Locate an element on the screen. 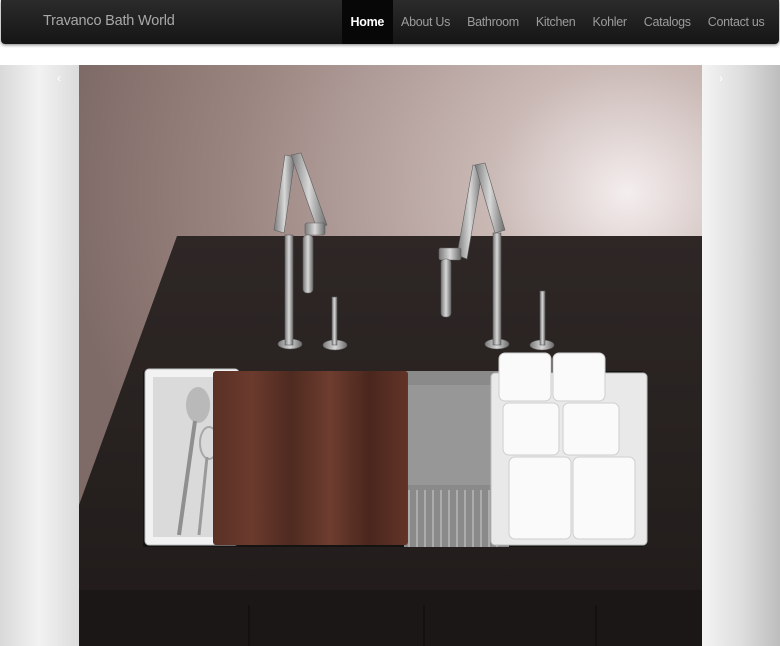 This screenshot has width=780, height=646. nav-item-catalogs: Catalogs is located at coordinates (667, 22).